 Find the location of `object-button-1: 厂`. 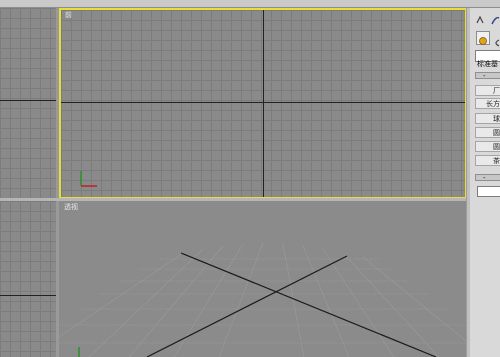

object-button-1: 厂 is located at coordinates (487, 90).